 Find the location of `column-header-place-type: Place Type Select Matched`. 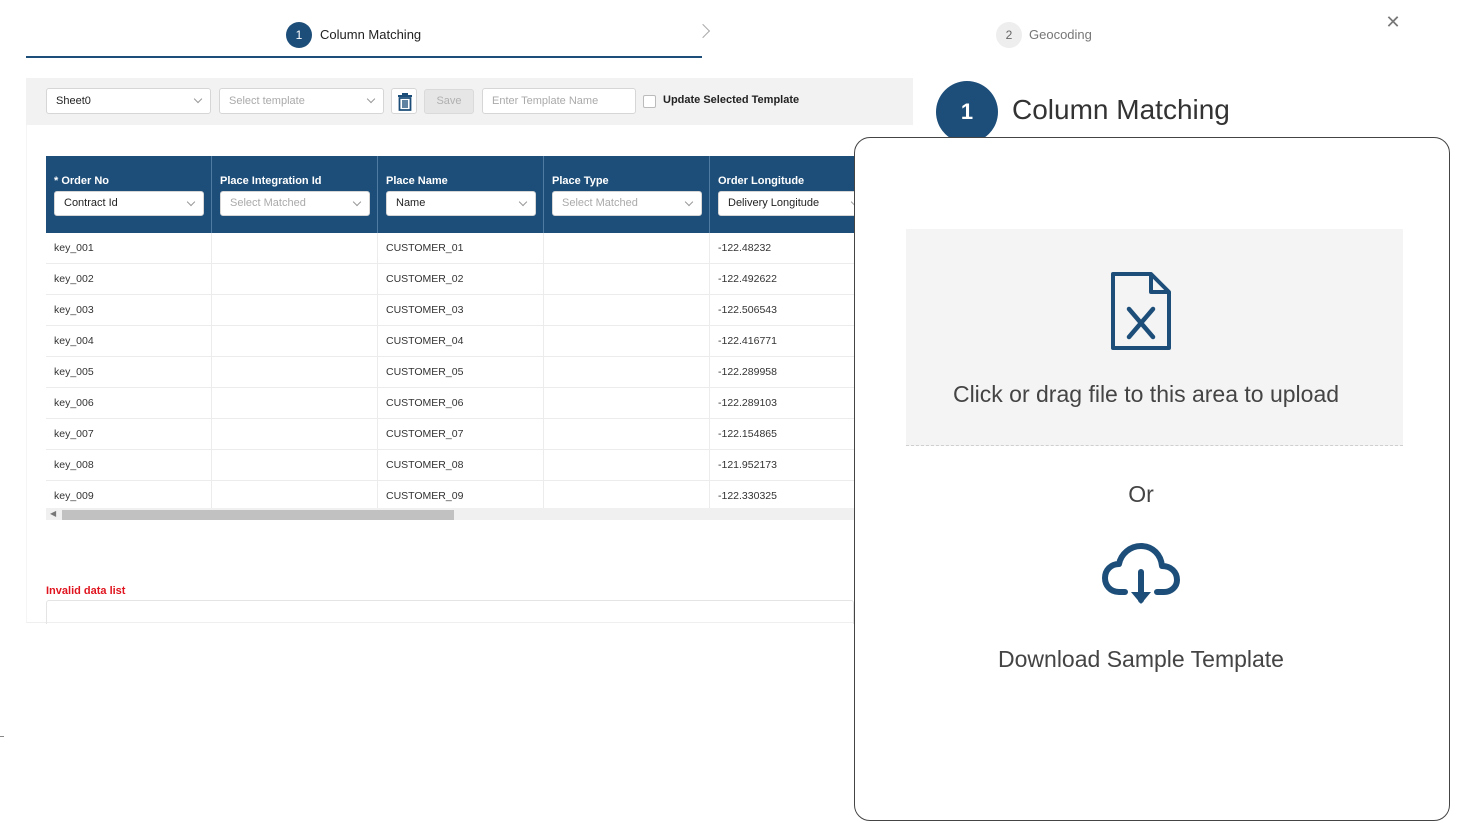

column-header-place-type: Place Type Select Matched is located at coordinates (627, 194).